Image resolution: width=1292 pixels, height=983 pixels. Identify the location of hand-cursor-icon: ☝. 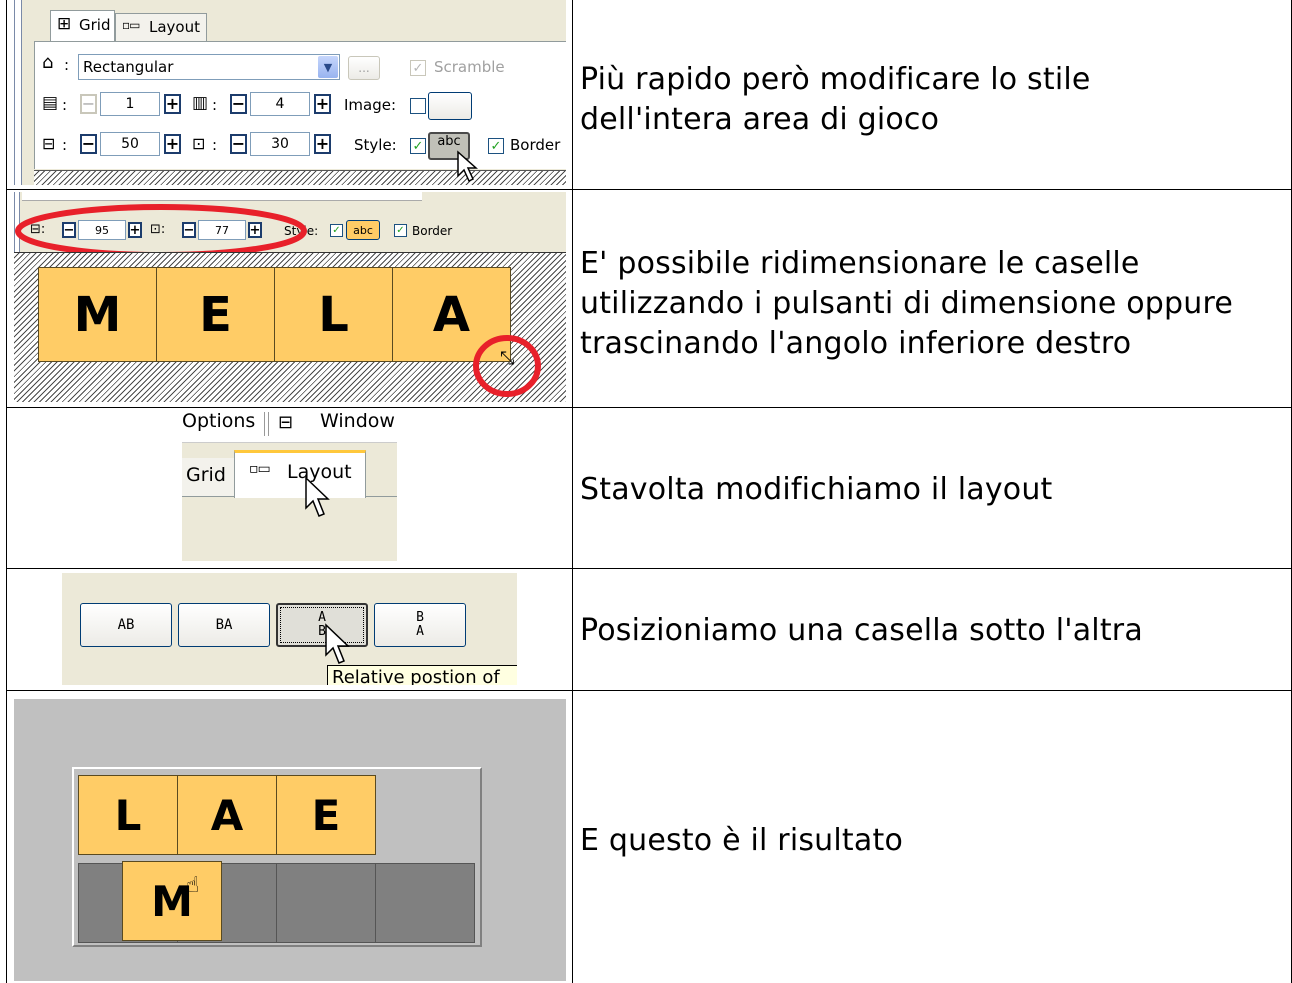
(193, 885).